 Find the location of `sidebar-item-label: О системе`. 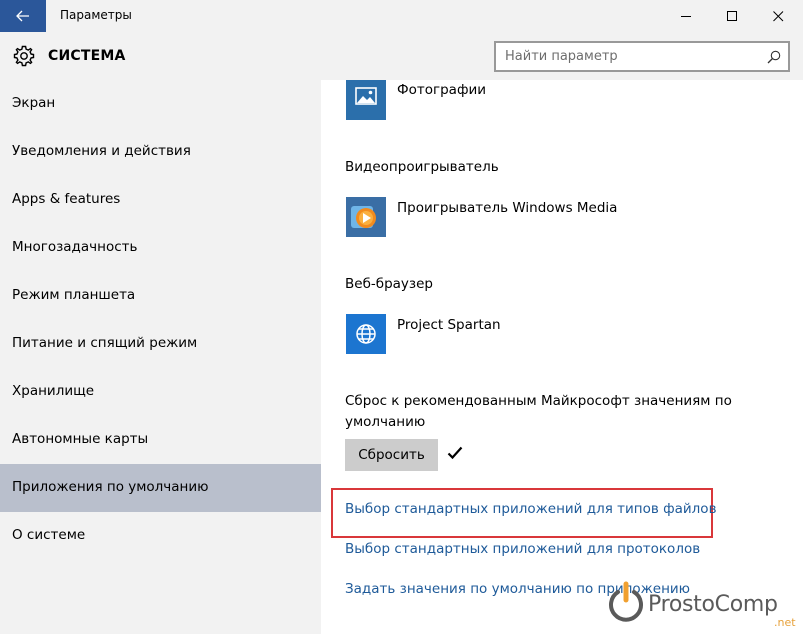

sidebar-item-label: О системе is located at coordinates (49, 535).